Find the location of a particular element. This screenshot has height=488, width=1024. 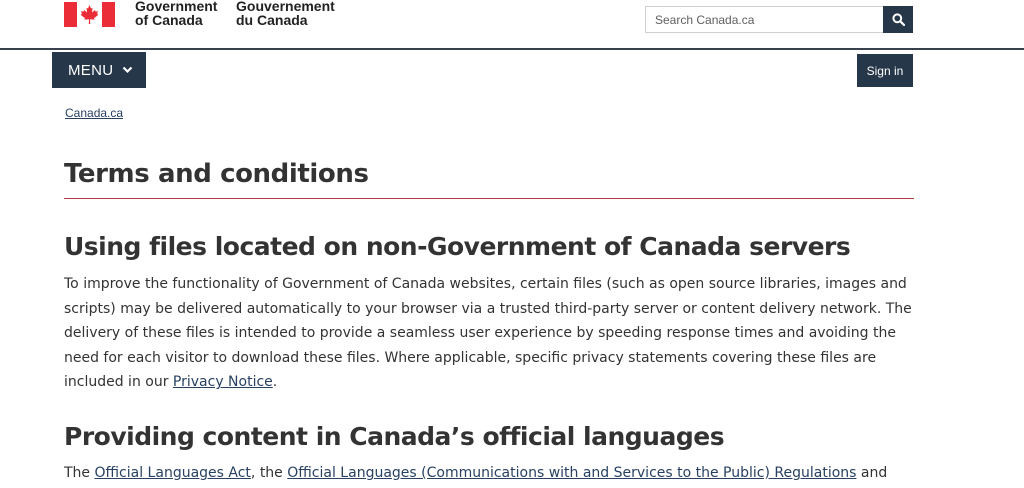

paragraph-end: . is located at coordinates (275, 382).